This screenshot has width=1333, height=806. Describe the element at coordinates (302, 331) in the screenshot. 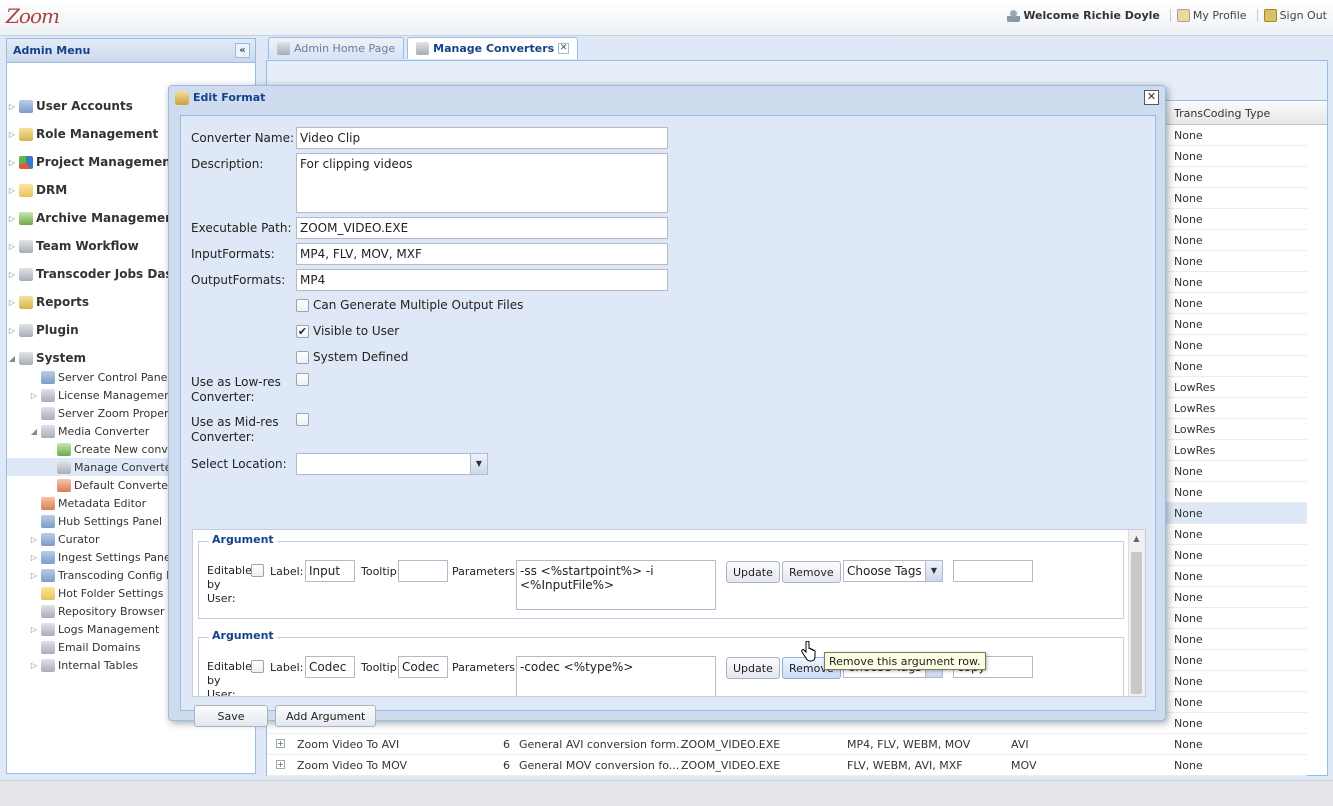

I see `visible-to-user-checkbox: ✔` at that location.